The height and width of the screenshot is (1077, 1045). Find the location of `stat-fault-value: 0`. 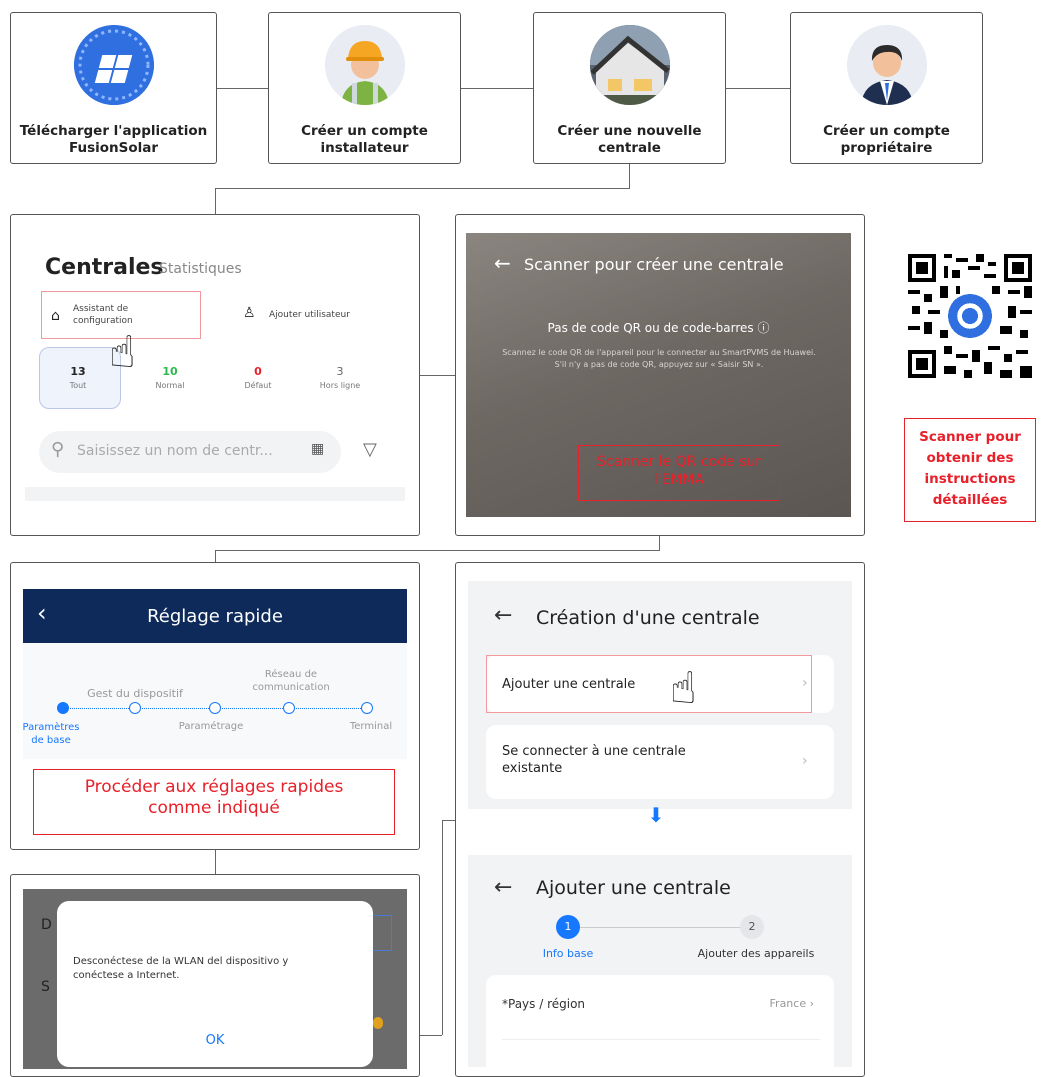

stat-fault-value: 0 is located at coordinates (258, 371).